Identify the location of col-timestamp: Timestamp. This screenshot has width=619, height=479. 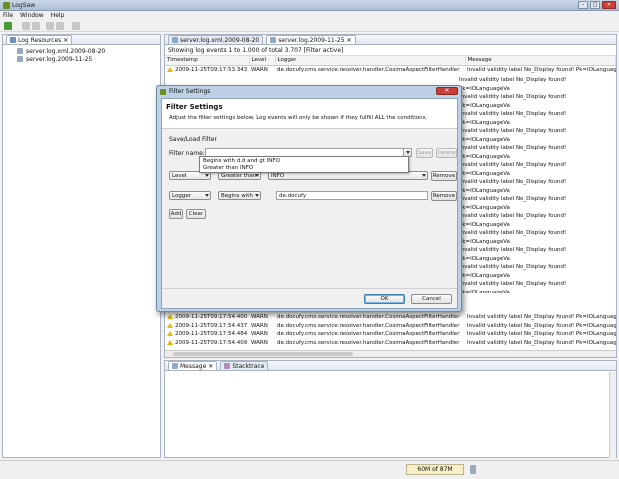
(207, 61).